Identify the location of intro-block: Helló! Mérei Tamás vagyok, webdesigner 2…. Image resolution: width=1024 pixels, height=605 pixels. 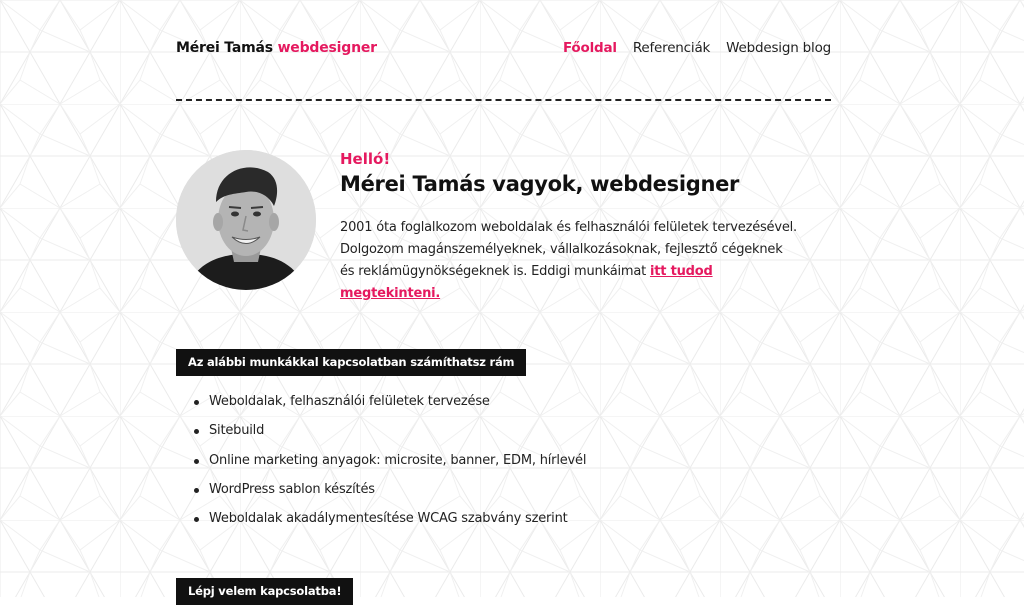
(570, 227).